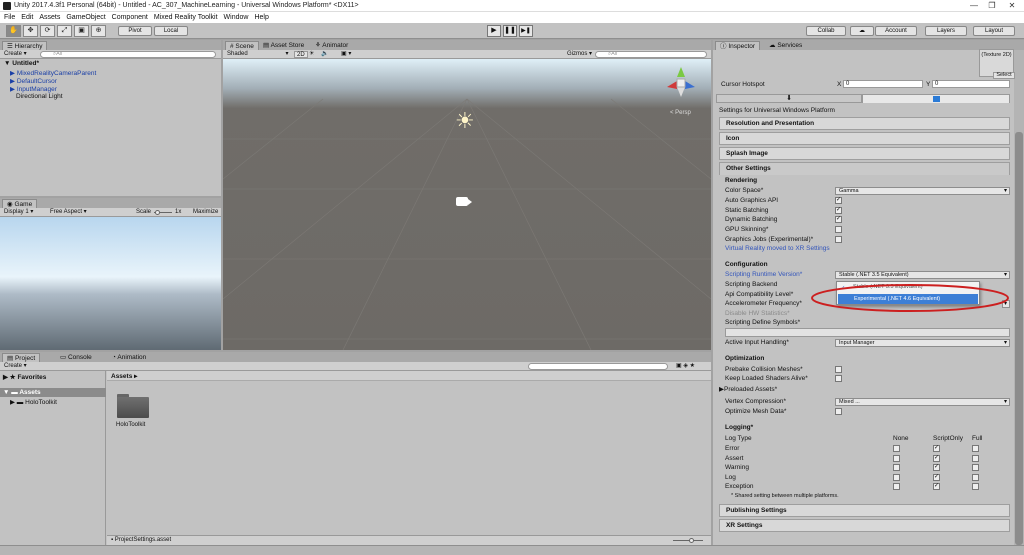  Describe the element at coordinates (838, 229) in the screenshot. I see `gpu-skinning-checkbox` at that location.